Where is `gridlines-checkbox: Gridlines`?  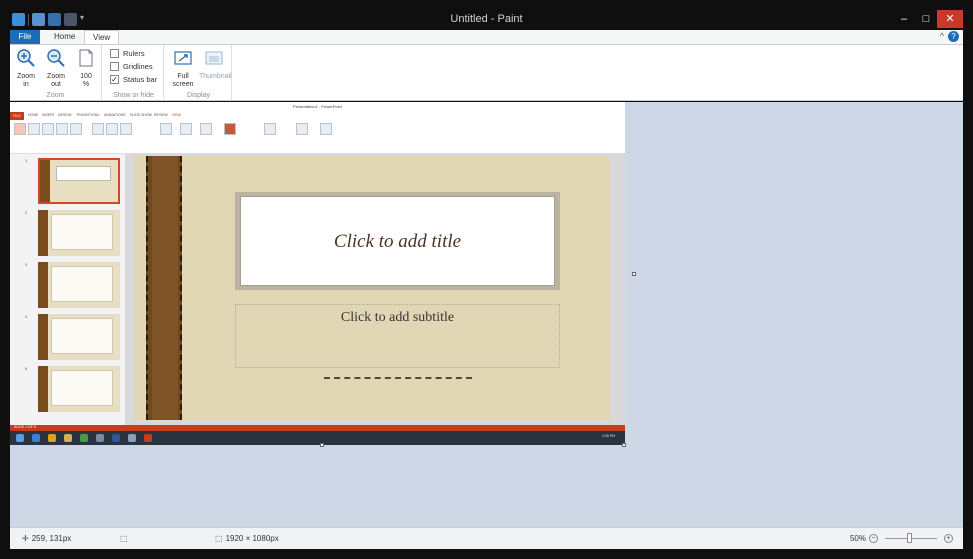
gridlines-checkbox: Gridlines is located at coordinates (131, 66).